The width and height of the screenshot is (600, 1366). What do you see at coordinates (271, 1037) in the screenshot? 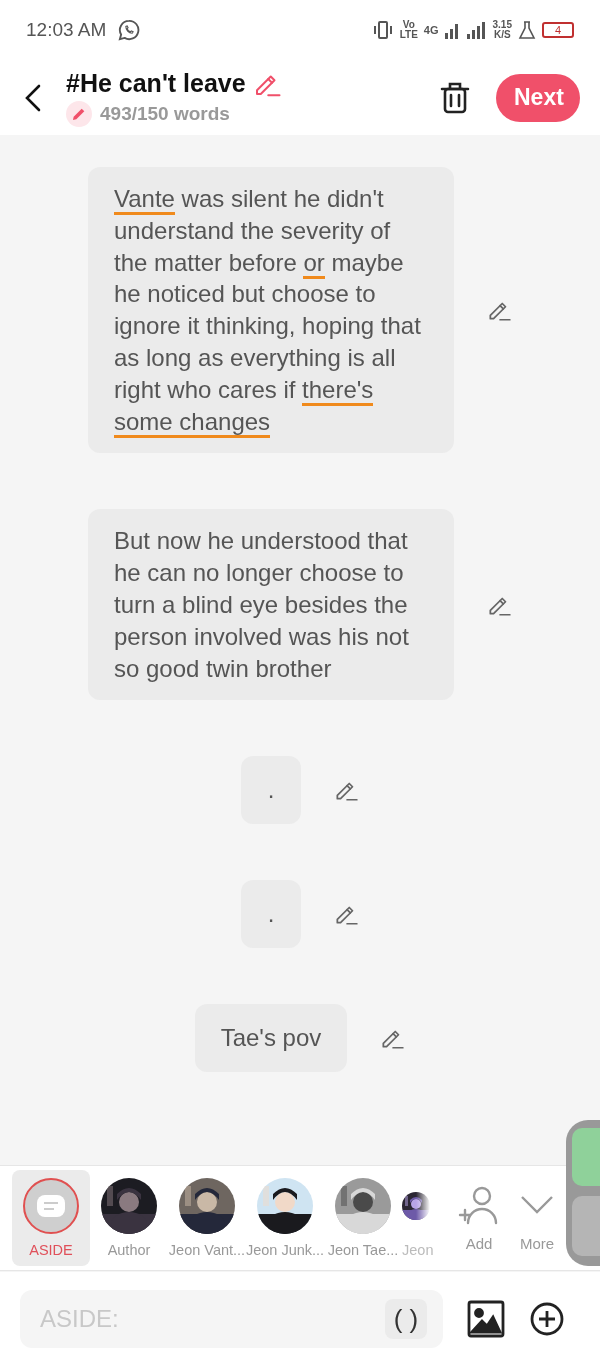
I see `message-bubble: Tae's pov` at bounding box center [271, 1037].